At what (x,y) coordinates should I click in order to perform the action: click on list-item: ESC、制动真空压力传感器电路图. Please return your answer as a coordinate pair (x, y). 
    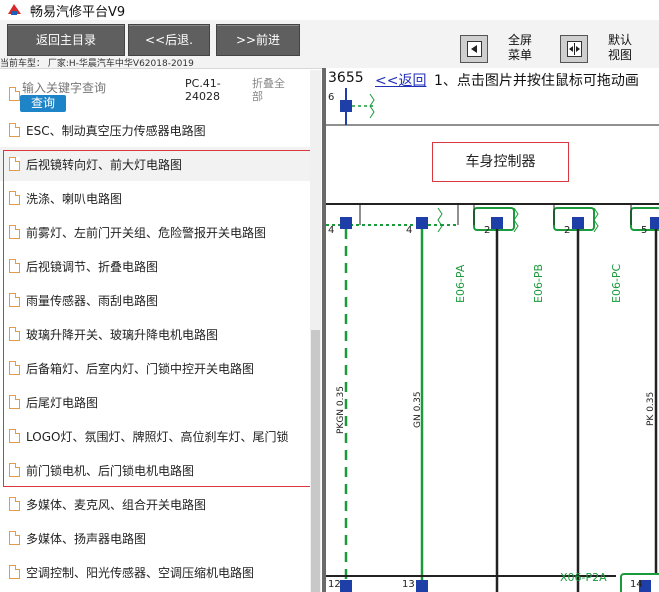
    Looking at the image, I should click on (155, 130).